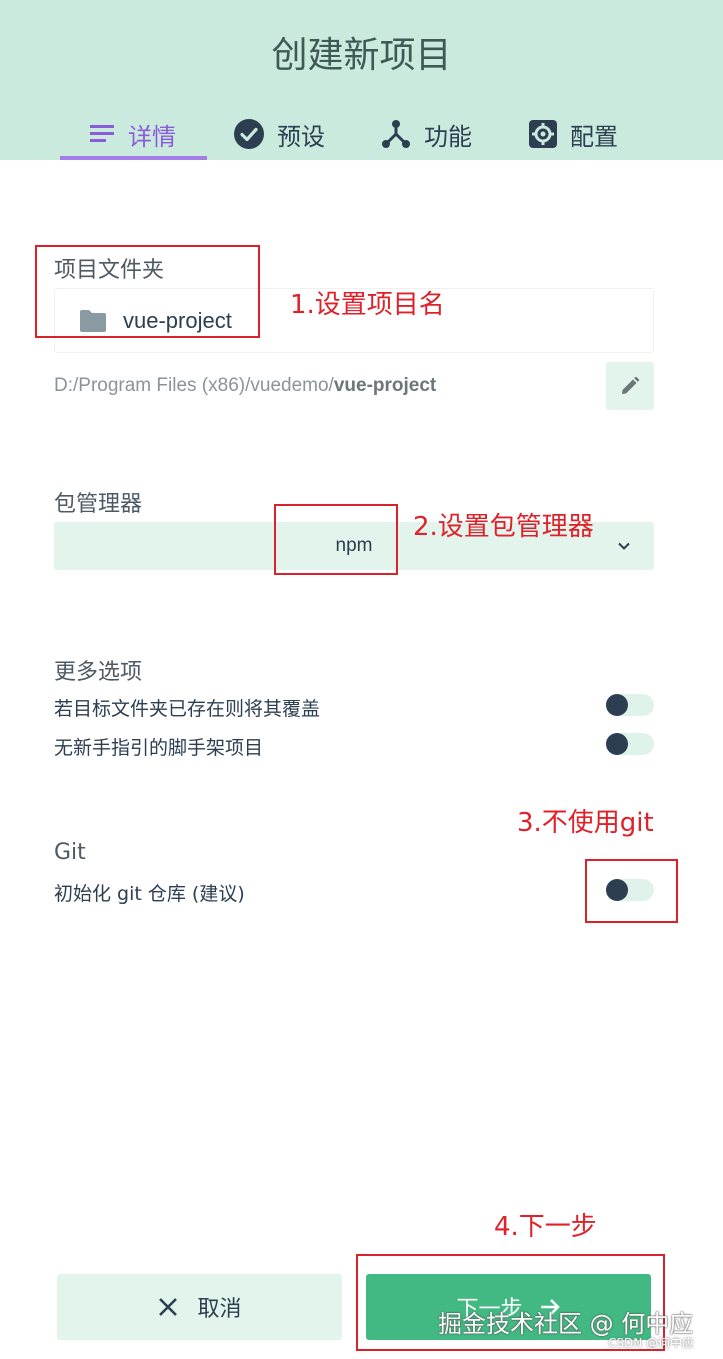 The image size is (723, 1359). Describe the element at coordinates (249, 134) in the screenshot. I see `check-circle-icon` at that location.